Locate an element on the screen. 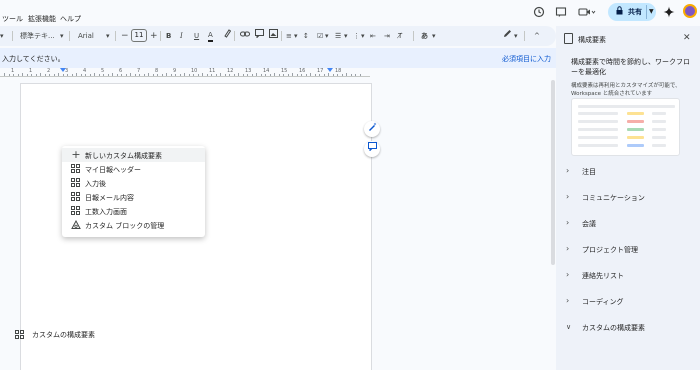 Image resolution: width=700 pixels, height=370 pixels. ruler-number: 9 is located at coordinates (175, 71).